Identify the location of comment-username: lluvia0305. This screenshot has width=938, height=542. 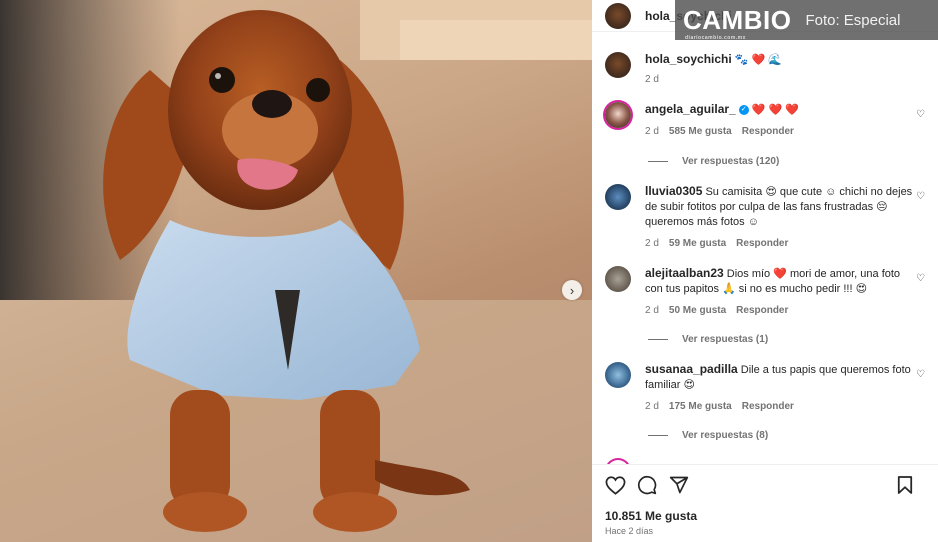
(673, 191).